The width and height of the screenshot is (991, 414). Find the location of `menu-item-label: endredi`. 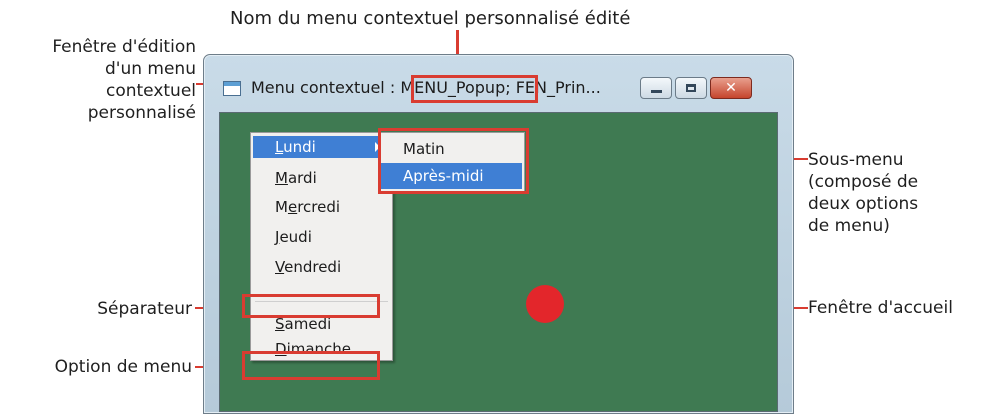

menu-item-label: endredi is located at coordinates (313, 267).